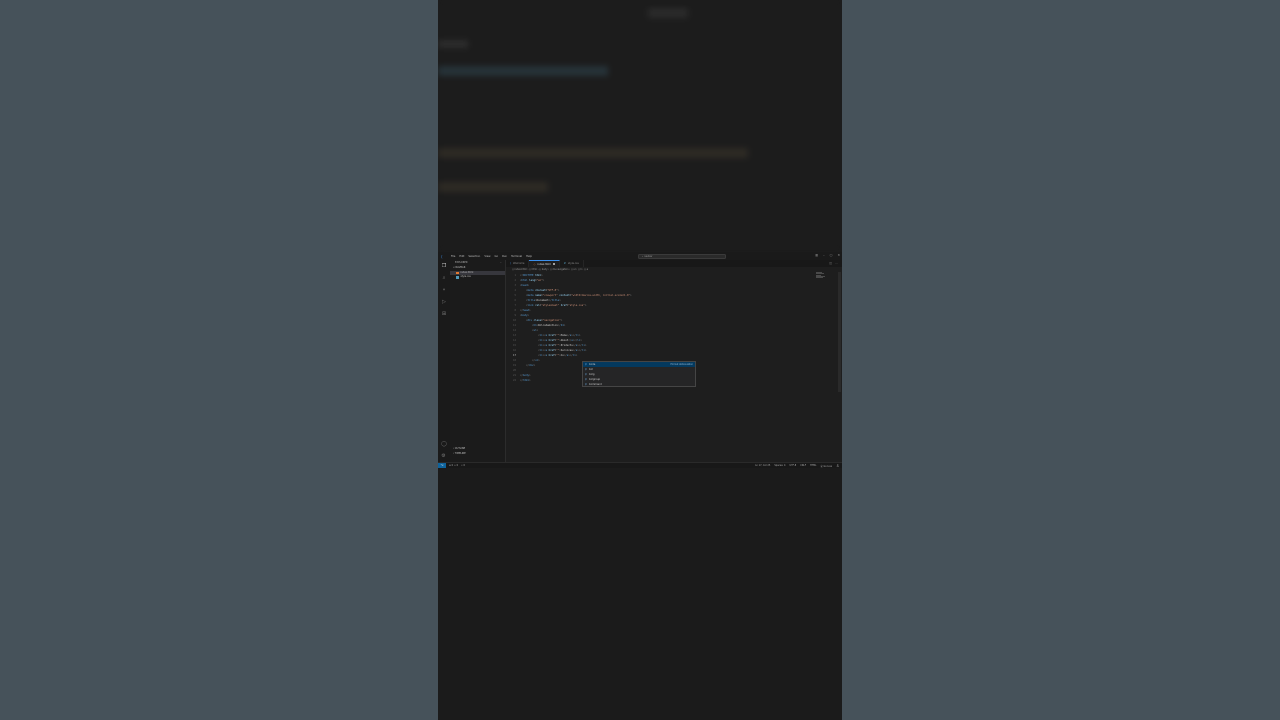 The width and height of the screenshot is (1280, 720). Describe the element at coordinates (487, 256) in the screenshot. I see `menu-item-view: View` at that location.